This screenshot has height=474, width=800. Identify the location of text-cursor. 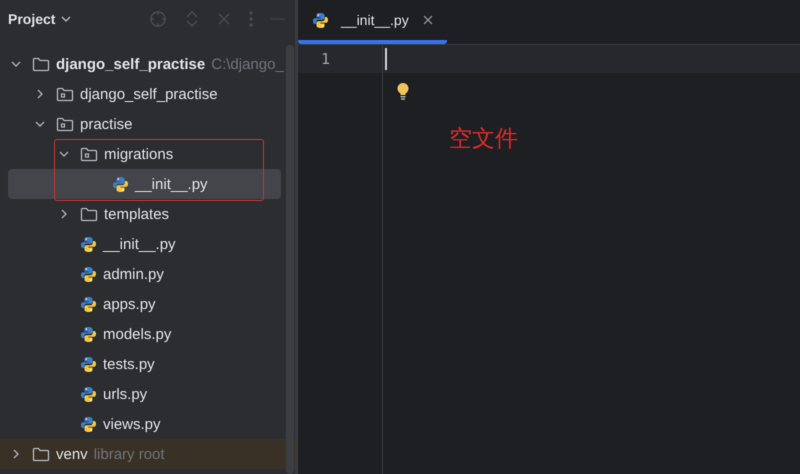
(386, 59).